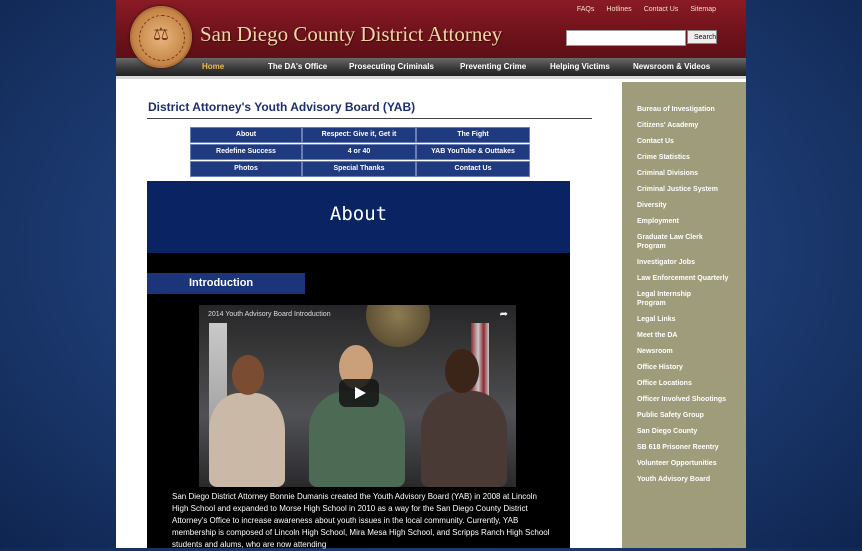 The width and height of the screenshot is (862, 551). What do you see at coordinates (359, 393) in the screenshot?
I see `play-icon` at bounding box center [359, 393].